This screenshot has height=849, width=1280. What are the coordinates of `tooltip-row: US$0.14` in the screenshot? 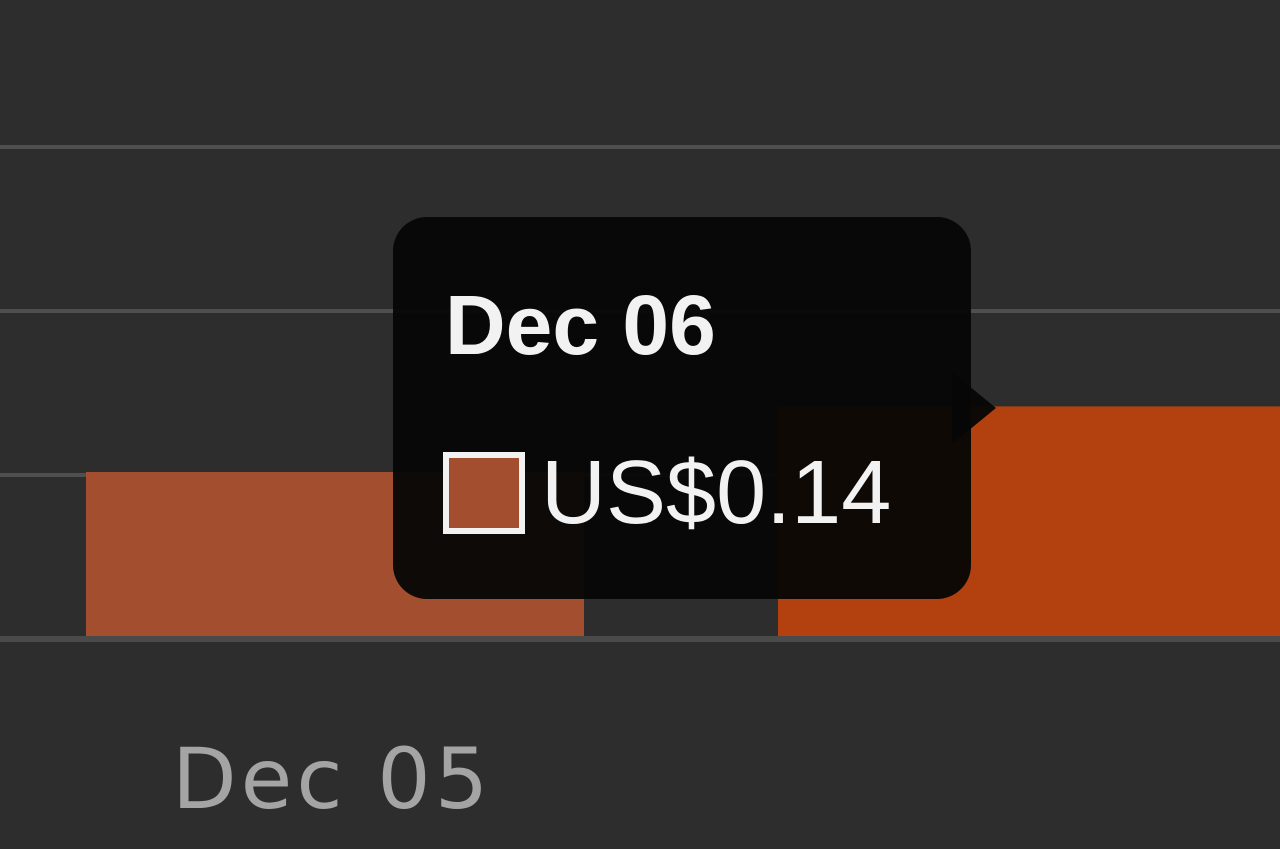 It's located at (667, 493).